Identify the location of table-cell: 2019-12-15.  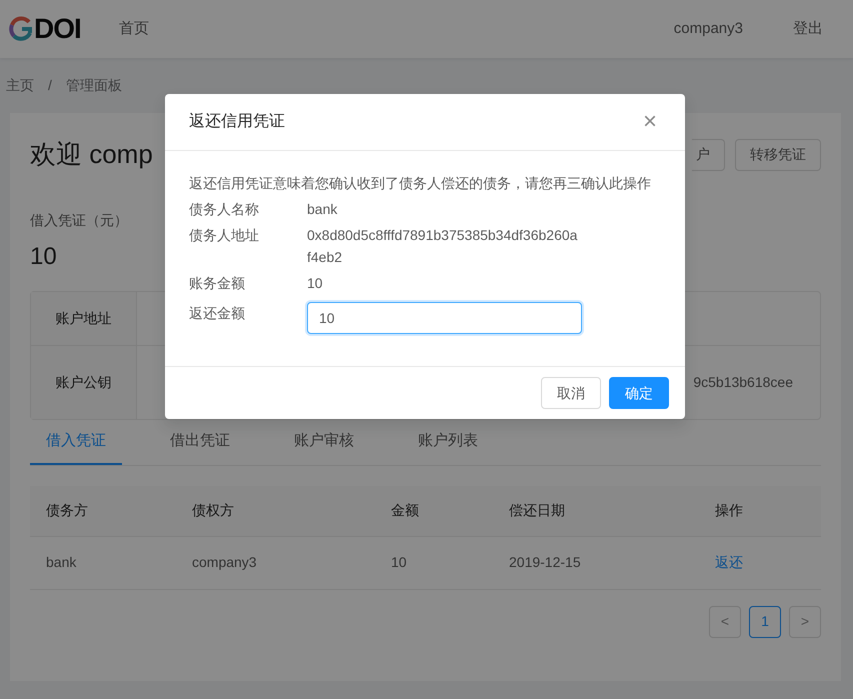
(596, 563).